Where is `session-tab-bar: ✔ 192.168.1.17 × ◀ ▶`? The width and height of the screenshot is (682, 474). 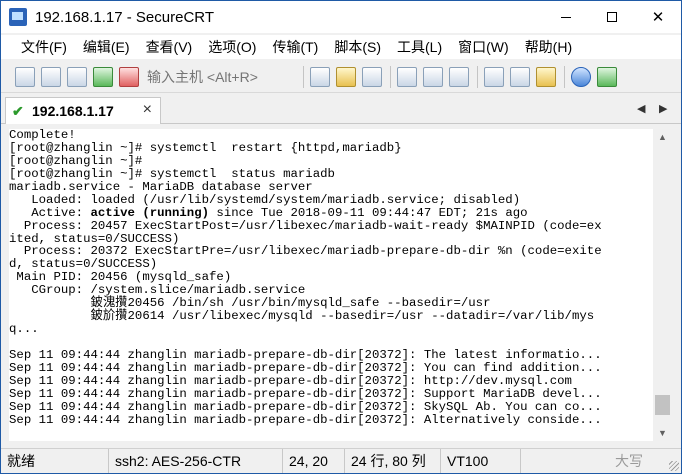 session-tab-bar: ✔ 192.168.1.17 × ◀ ▶ is located at coordinates (341, 109).